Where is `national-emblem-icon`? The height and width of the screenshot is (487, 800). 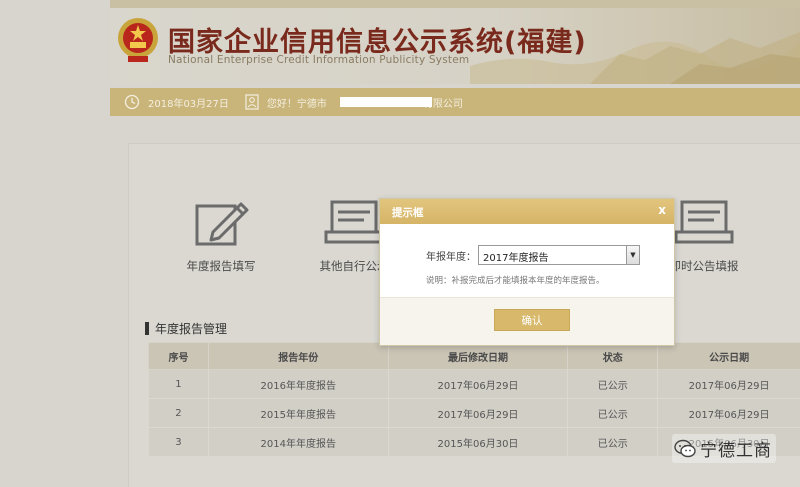
national-emblem-icon is located at coordinates (138, 40).